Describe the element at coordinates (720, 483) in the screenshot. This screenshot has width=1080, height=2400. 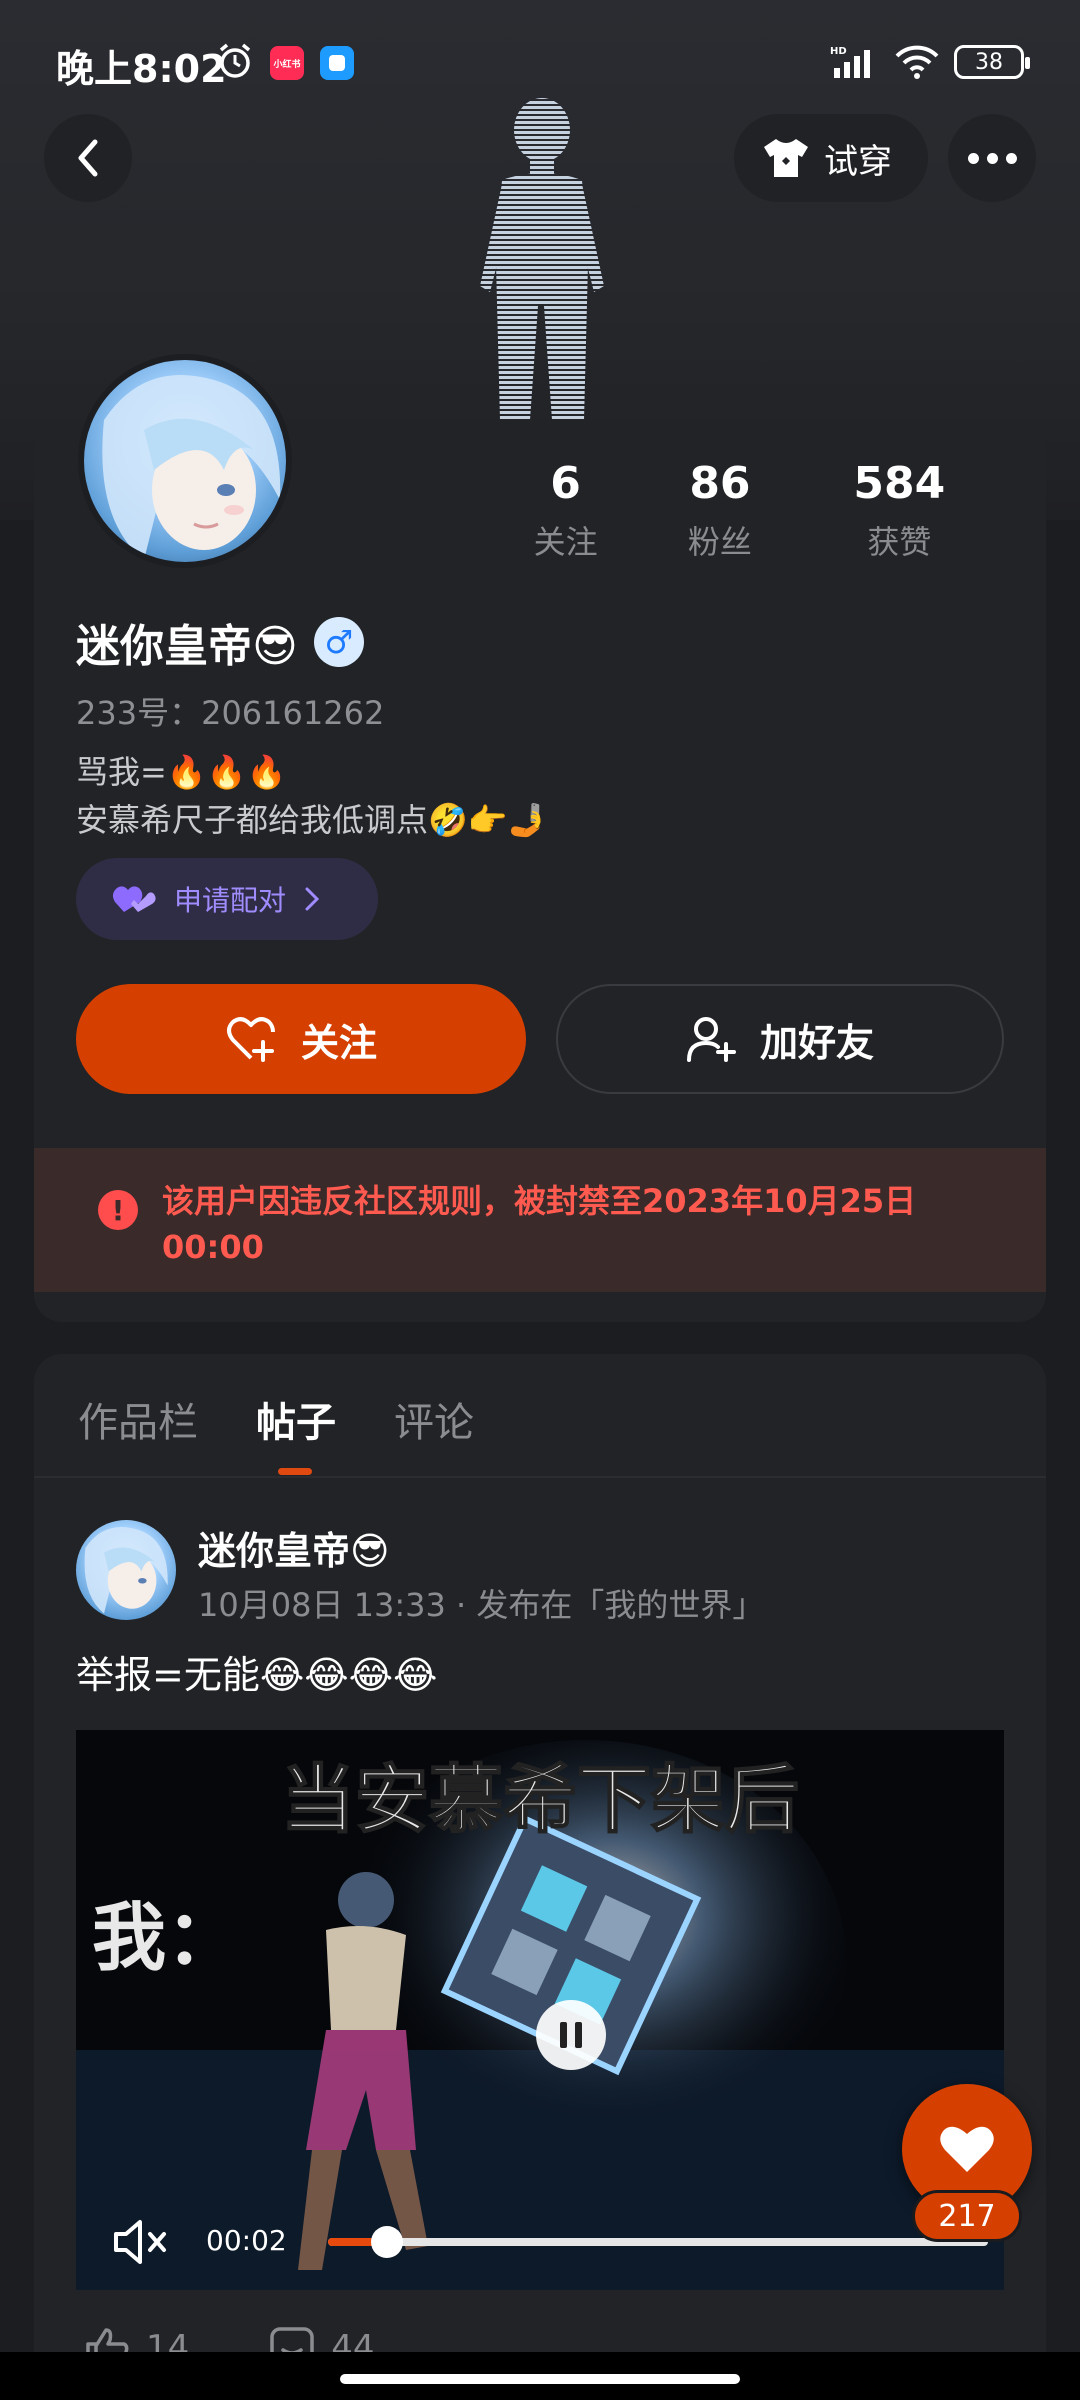
I see `followers-count: 86` at that location.